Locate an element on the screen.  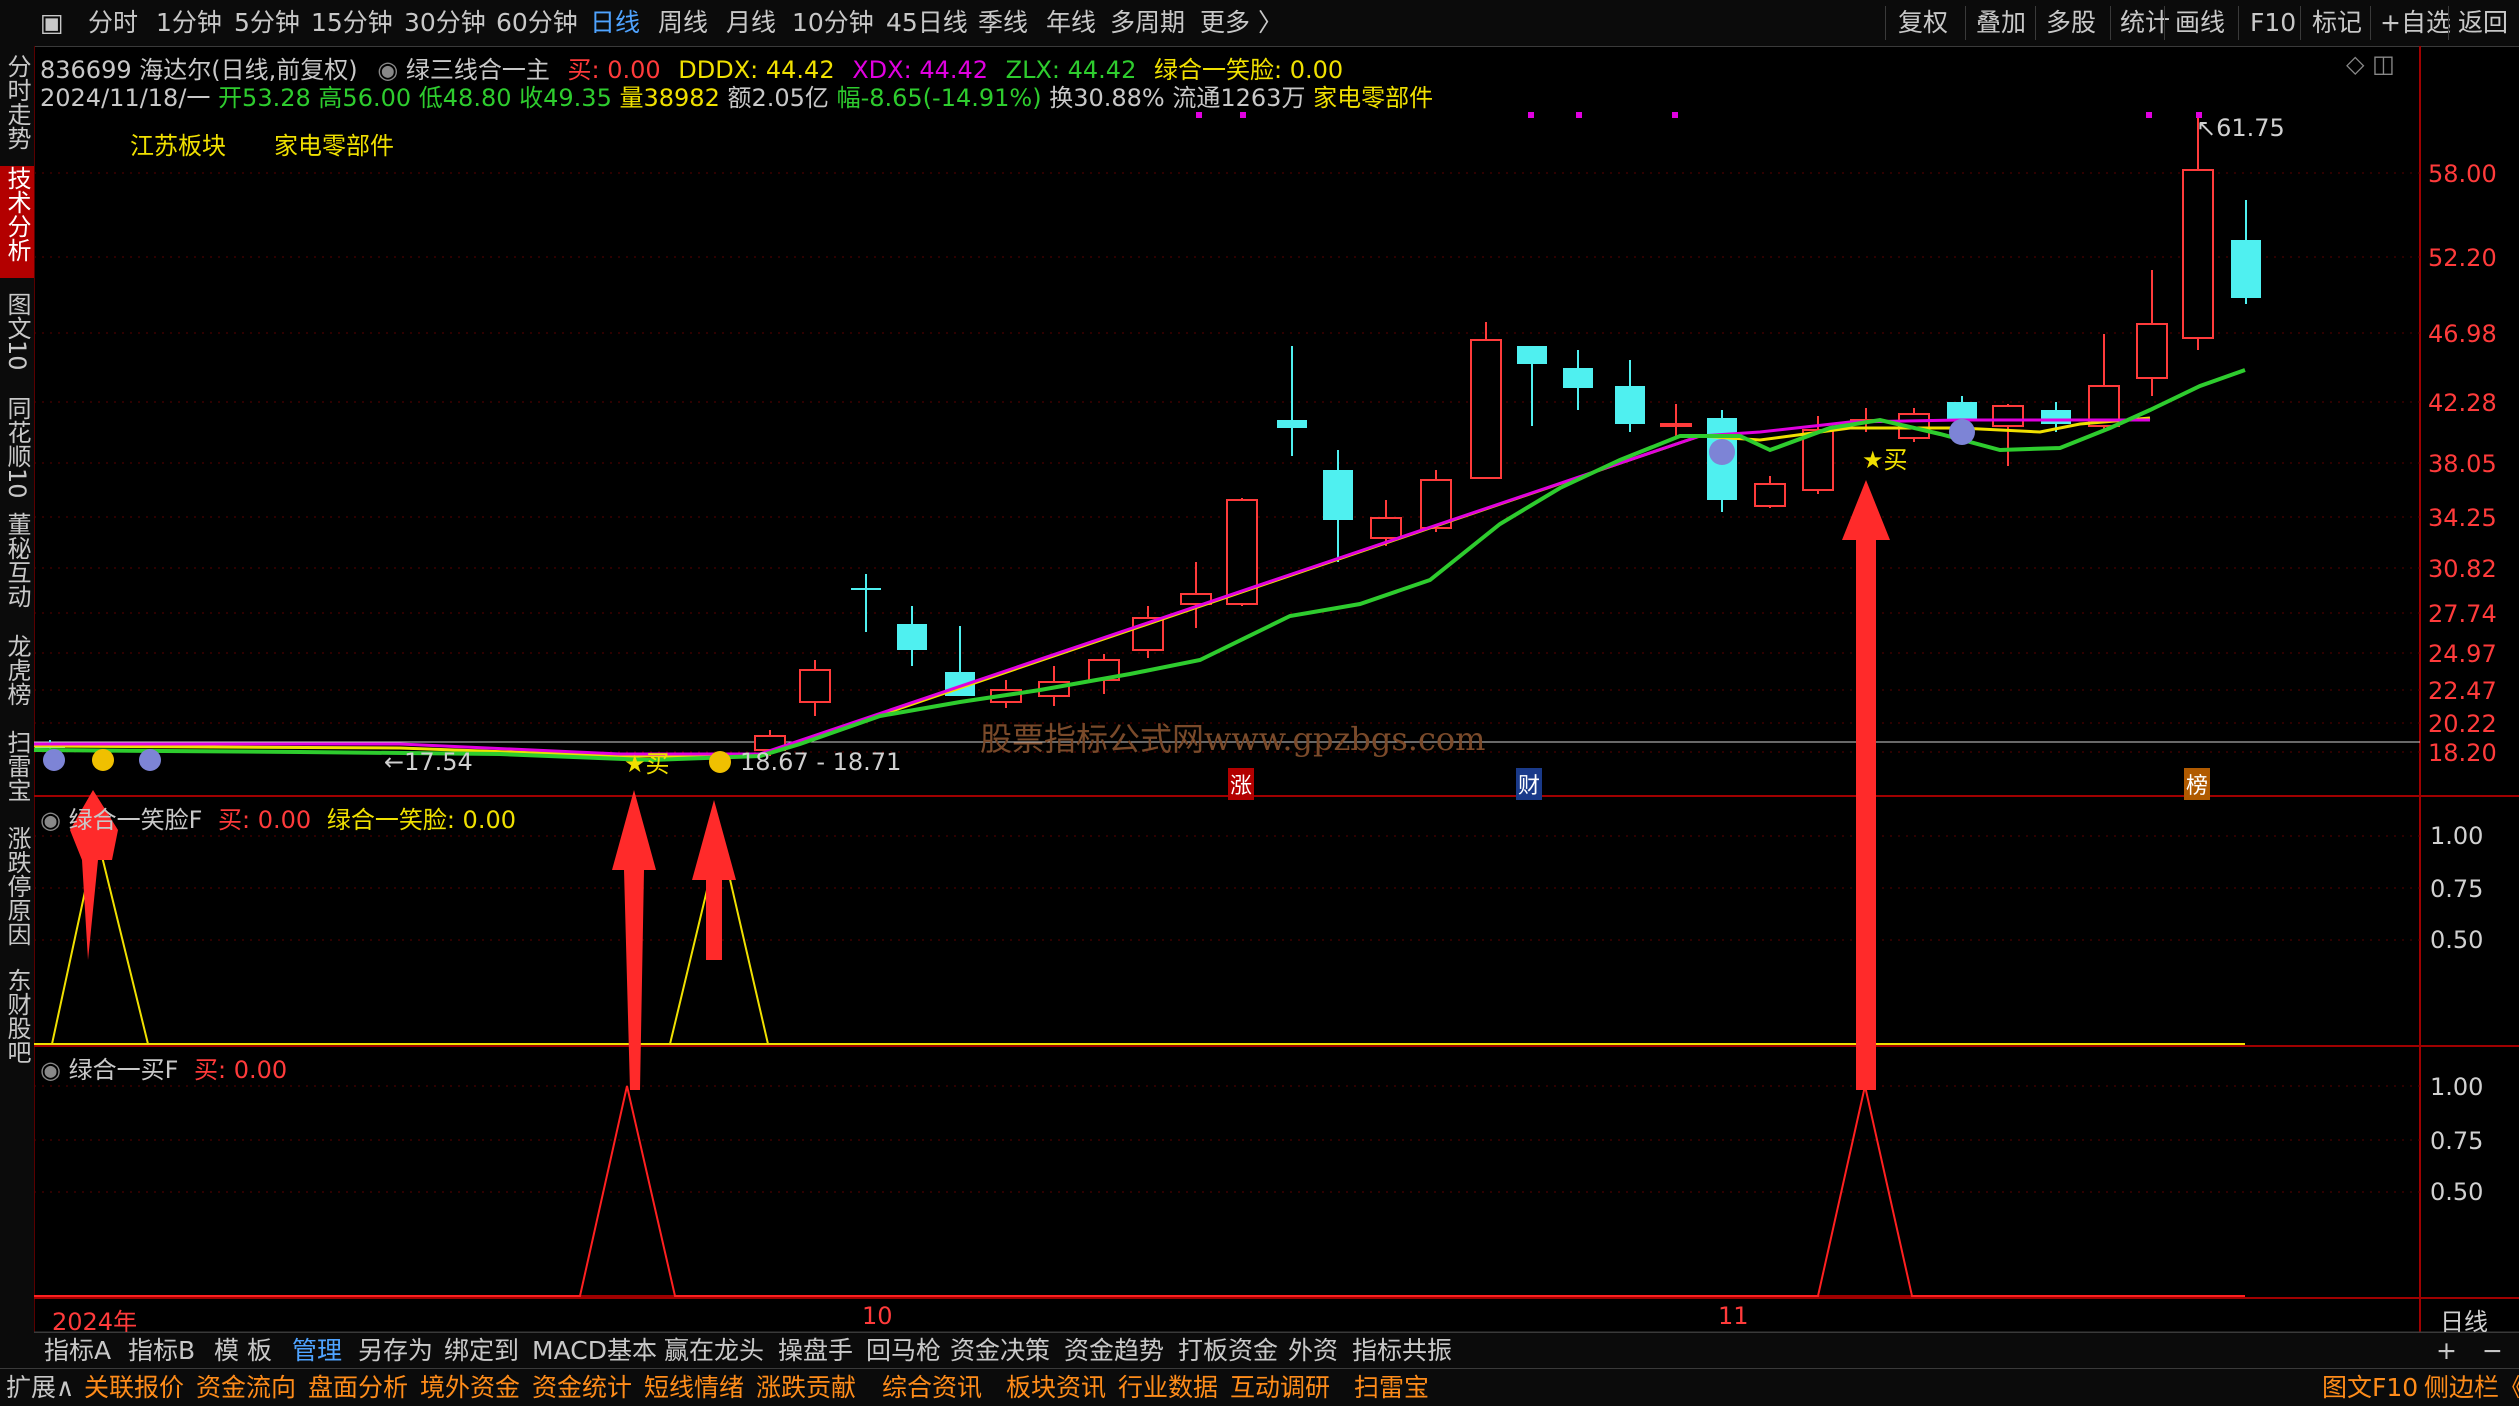
nav-foreign-capital: 境外资金 is located at coordinates (470, 1387).